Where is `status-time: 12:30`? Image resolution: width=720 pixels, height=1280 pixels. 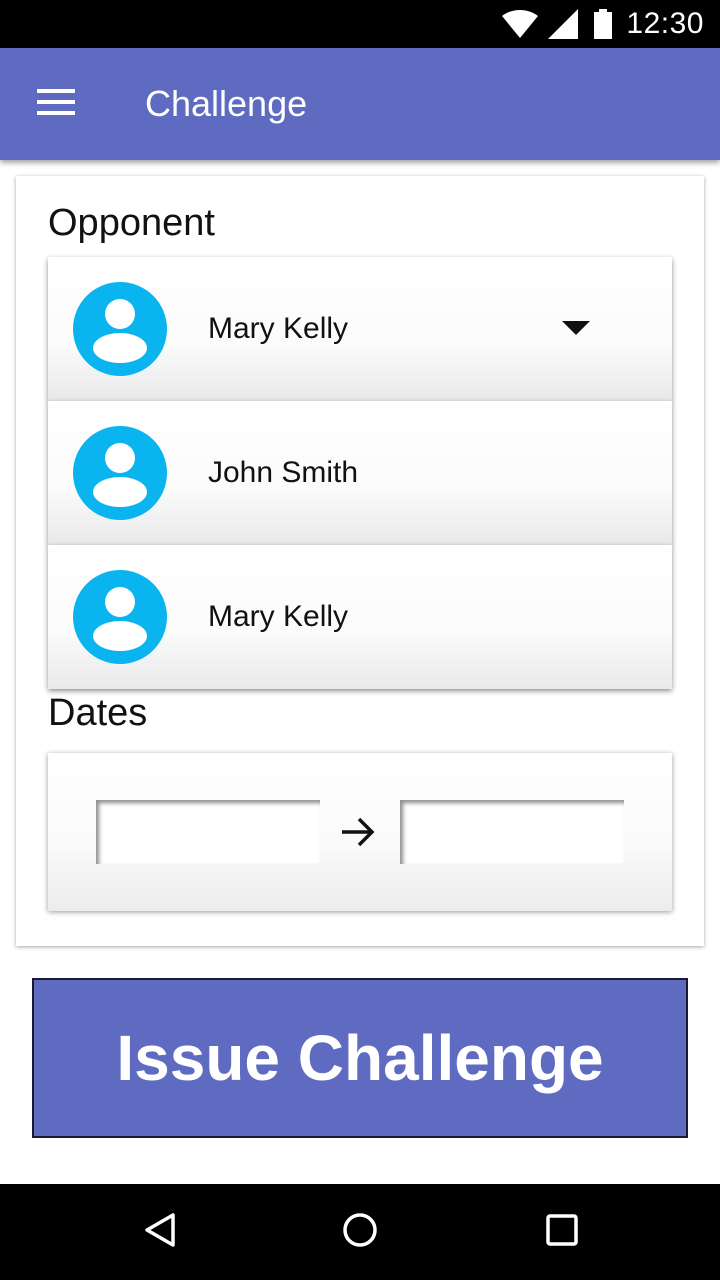
status-time: 12:30 is located at coordinates (665, 23).